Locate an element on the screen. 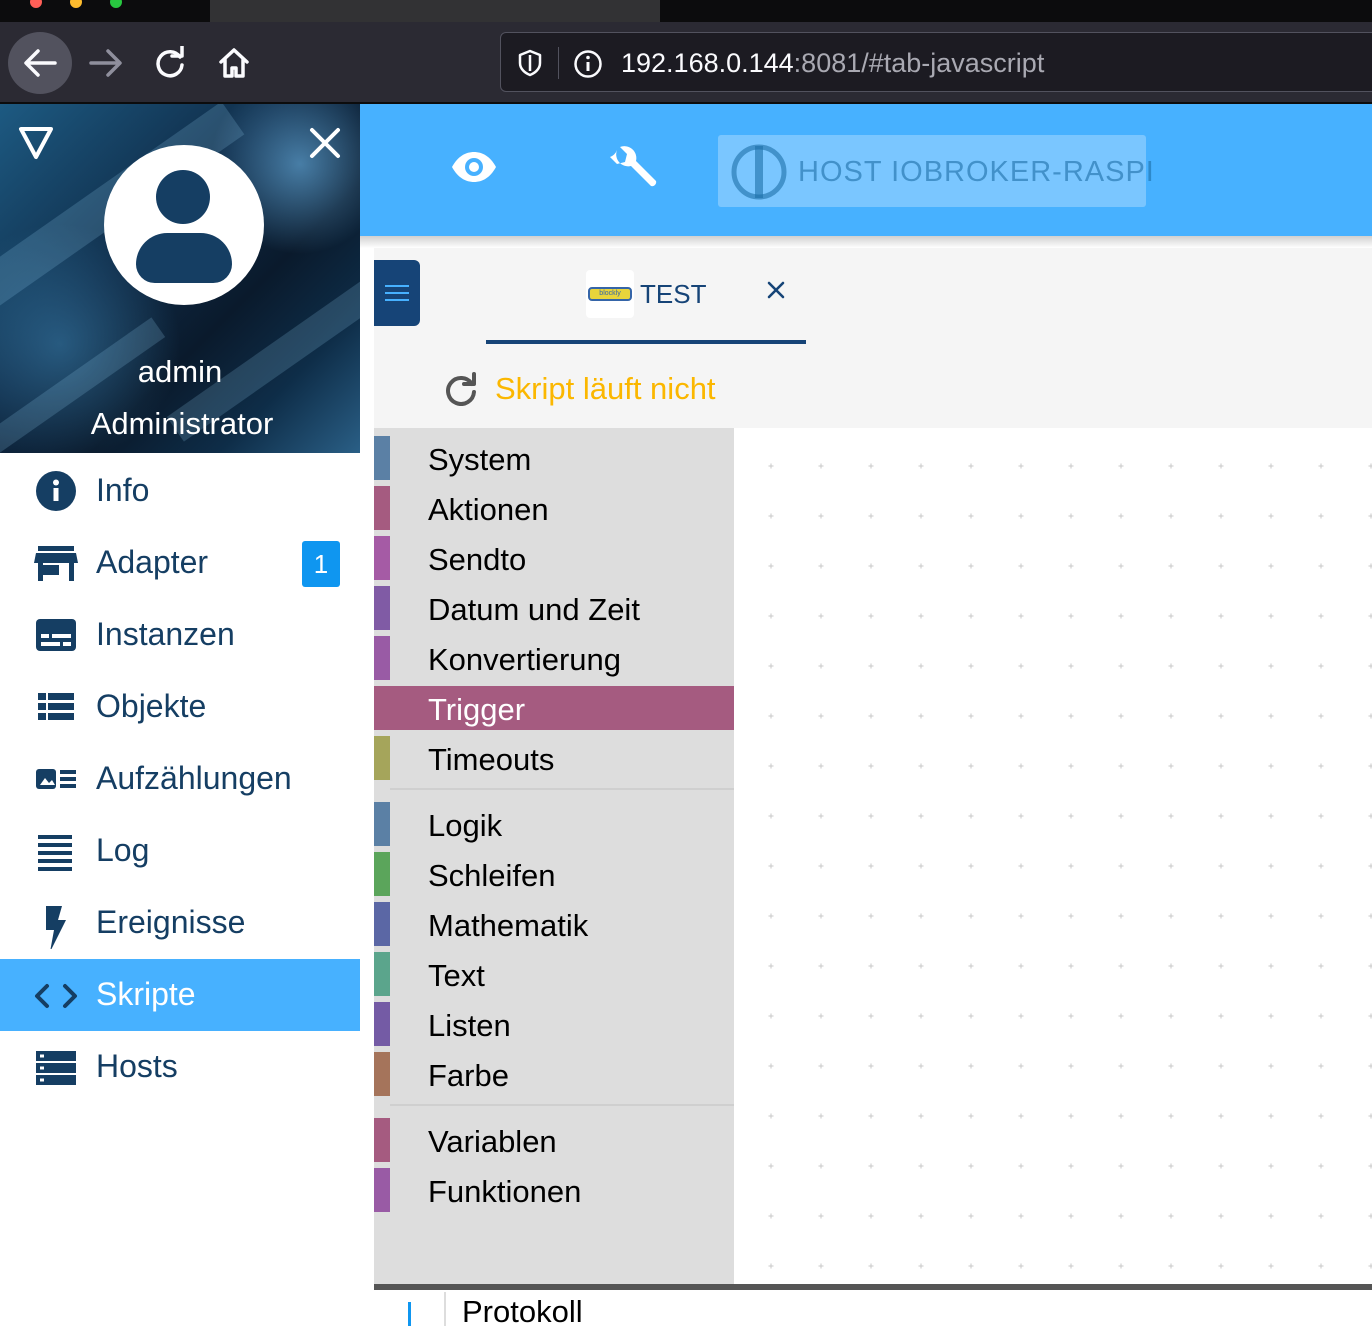 The image size is (1372, 1326). sidebar-item-skripte: Skripte is located at coordinates (180, 995).